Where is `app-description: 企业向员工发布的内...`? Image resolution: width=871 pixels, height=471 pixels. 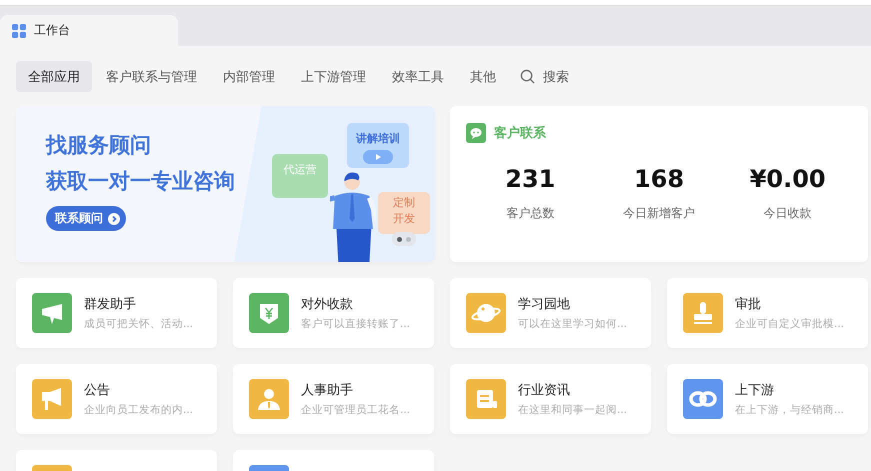 app-description: 企业向员工发布的内... is located at coordinates (139, 410).